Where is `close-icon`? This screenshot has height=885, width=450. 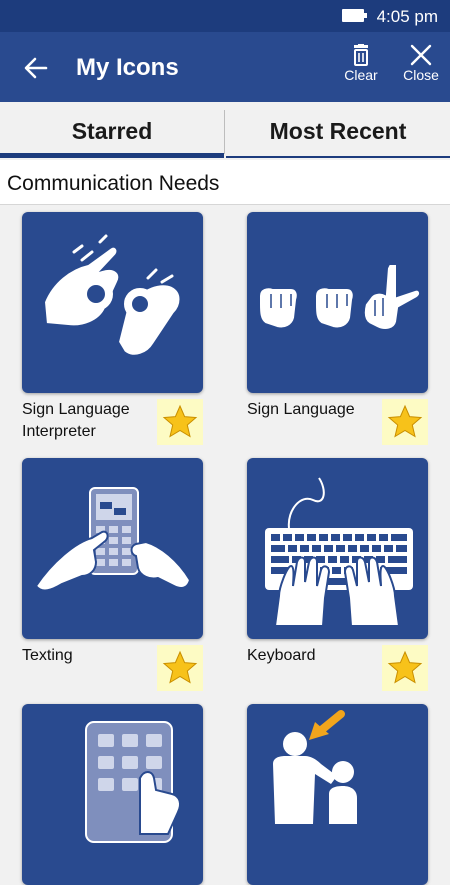
close-icon is located at coordinates (421, 55).